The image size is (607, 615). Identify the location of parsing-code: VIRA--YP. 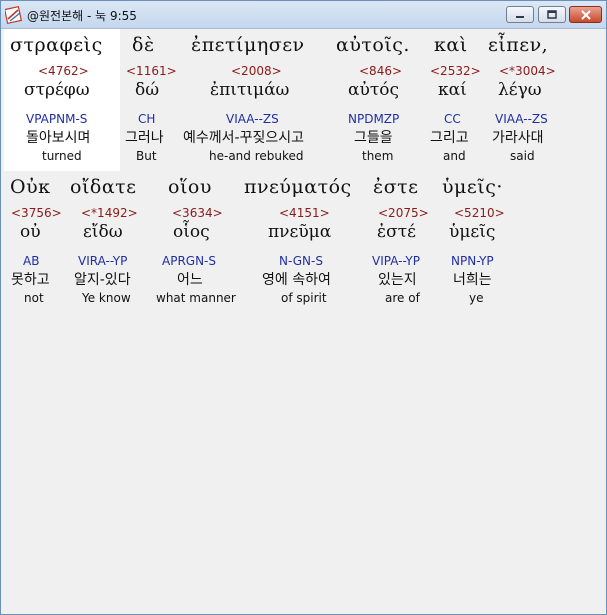
(103, 261).